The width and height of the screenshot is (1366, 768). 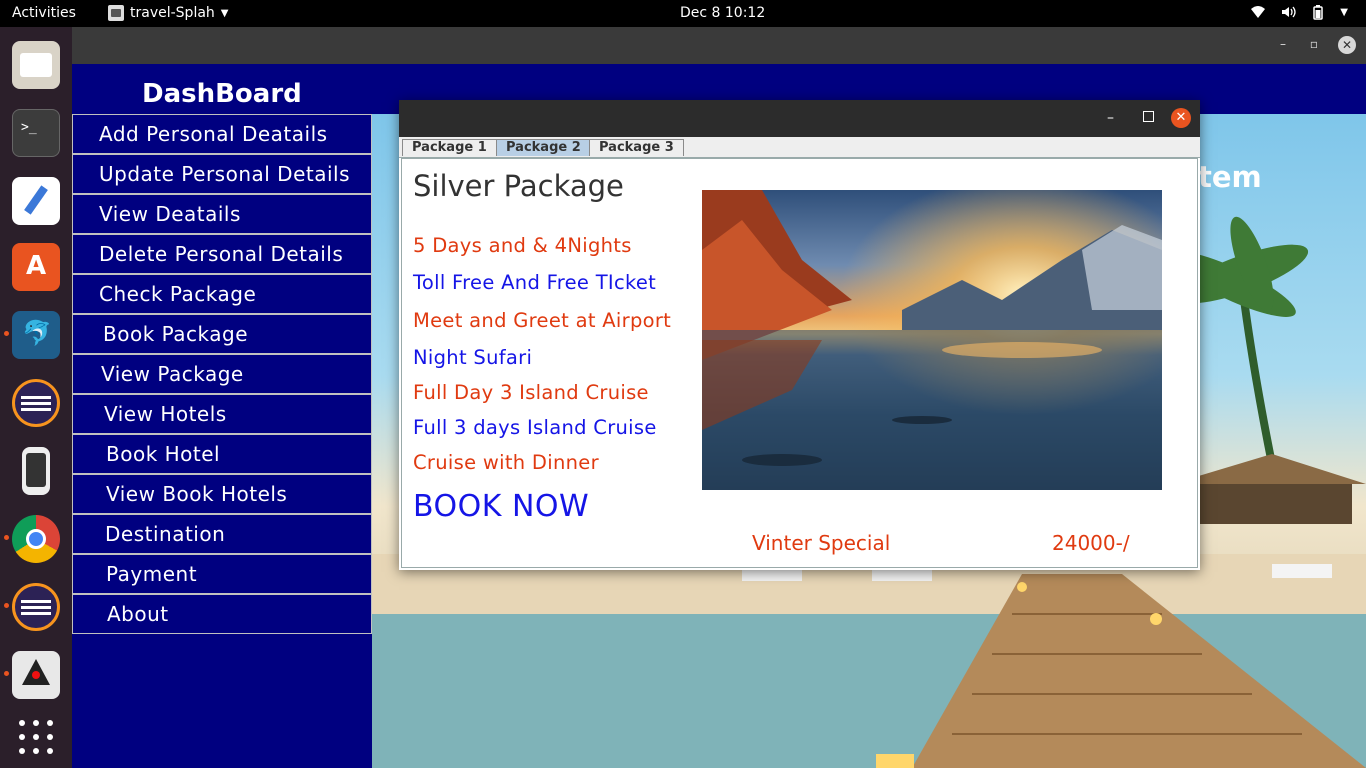 What do you see at coordinates (531, 392) in the screenshot?
I see `feature-item: Full Day 3 Island Cruise` at bounding box center [531, 392].